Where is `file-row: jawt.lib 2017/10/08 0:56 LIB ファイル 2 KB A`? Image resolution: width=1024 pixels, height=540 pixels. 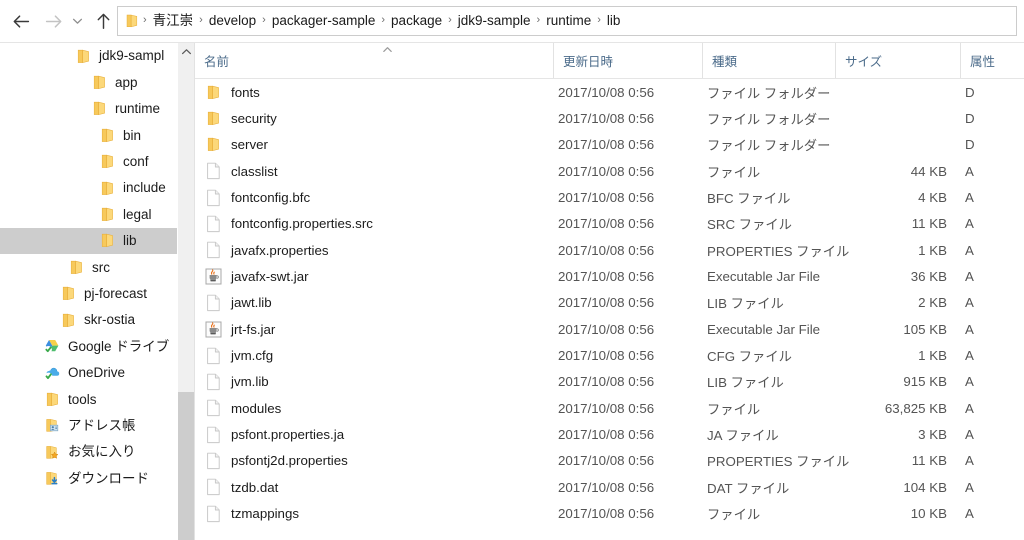 file-row: jawt.lib 2017/10/08 0:56 LIB ファイル 2 KB A is located at coordinates (609, 303).